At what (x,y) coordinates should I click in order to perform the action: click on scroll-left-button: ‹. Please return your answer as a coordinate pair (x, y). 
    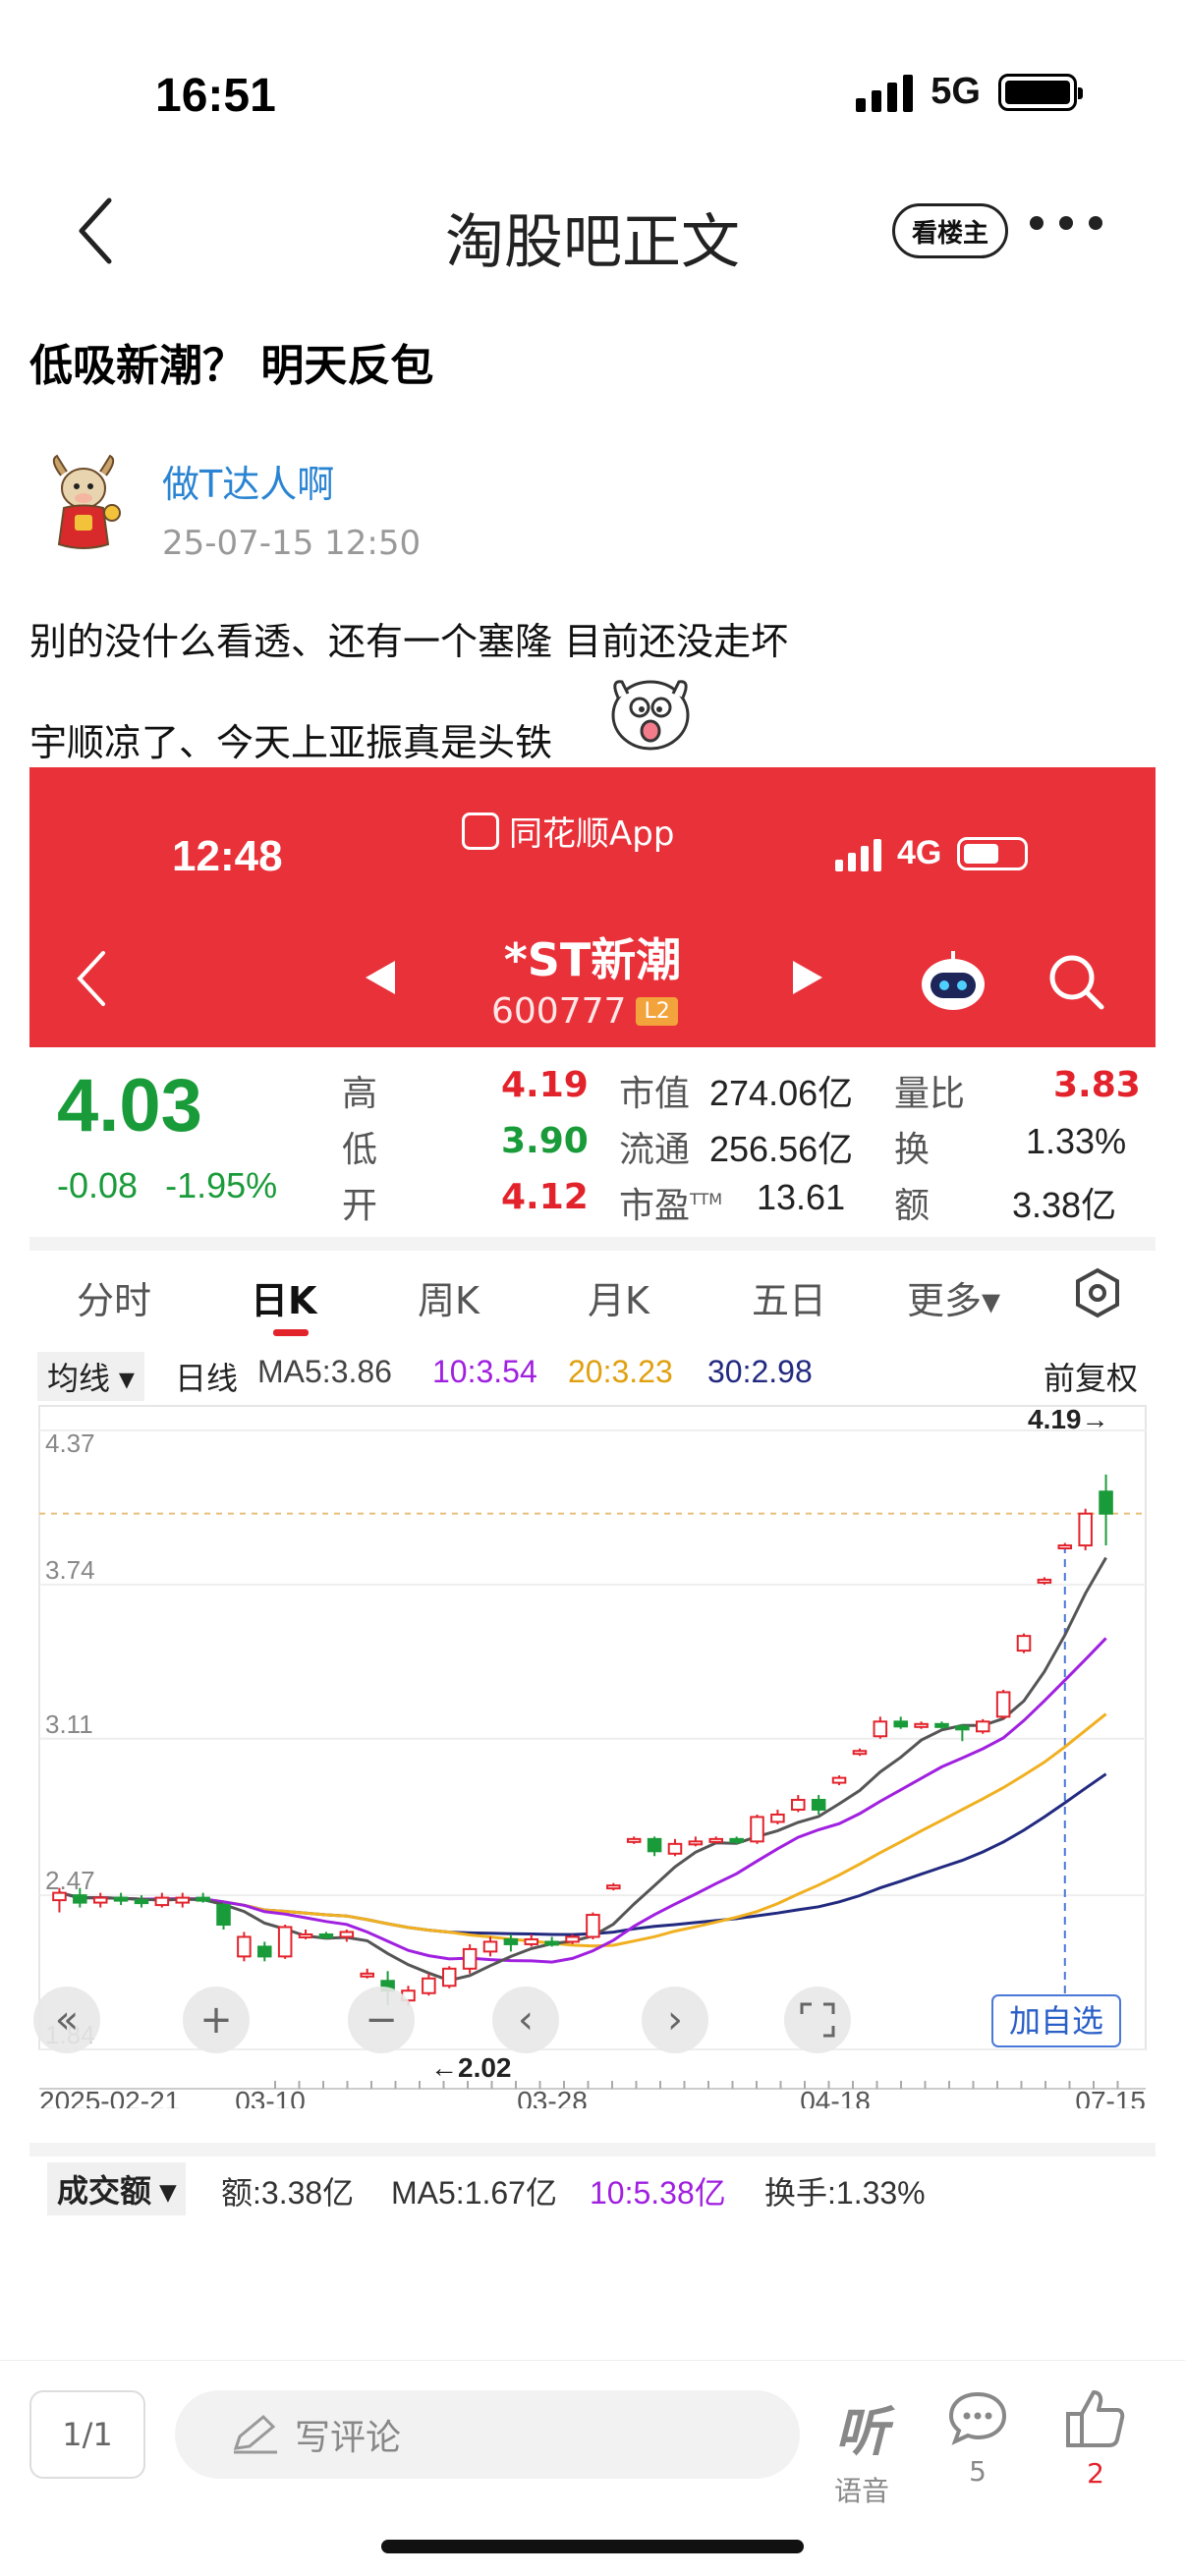
    Looking at the image, I should click on (526, 2020).